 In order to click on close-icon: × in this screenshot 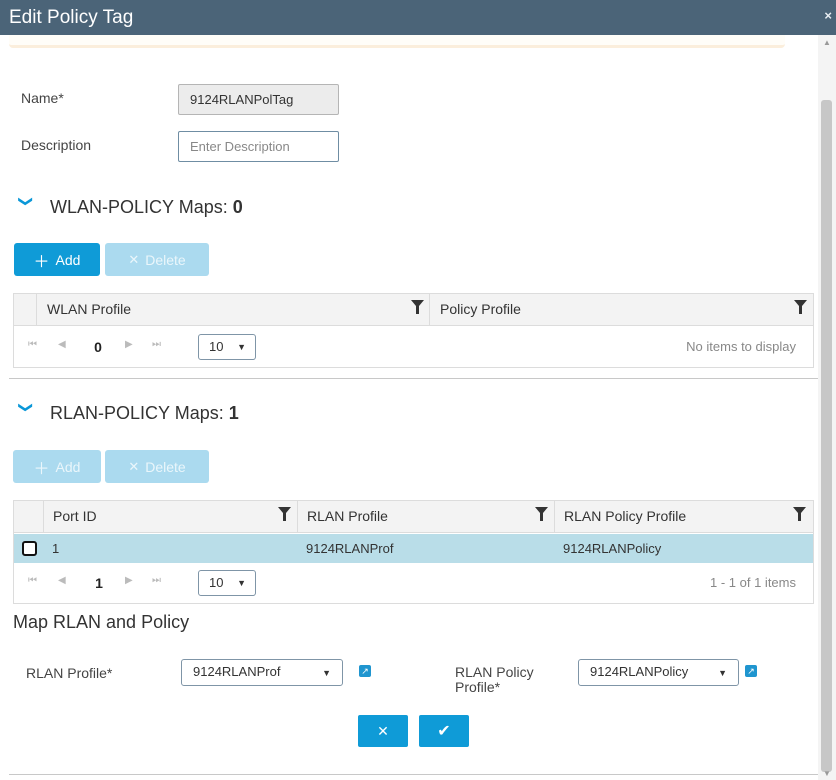, I will do `click(828, 15)`.